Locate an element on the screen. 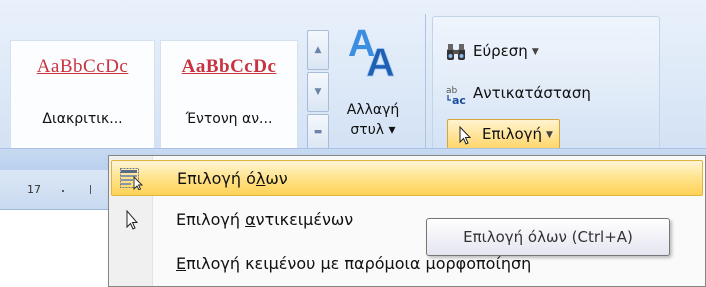 This screenshot has width=706, height=287. menu-item-select-all: Επιλογή όλων is located at coordinates (407, 178).